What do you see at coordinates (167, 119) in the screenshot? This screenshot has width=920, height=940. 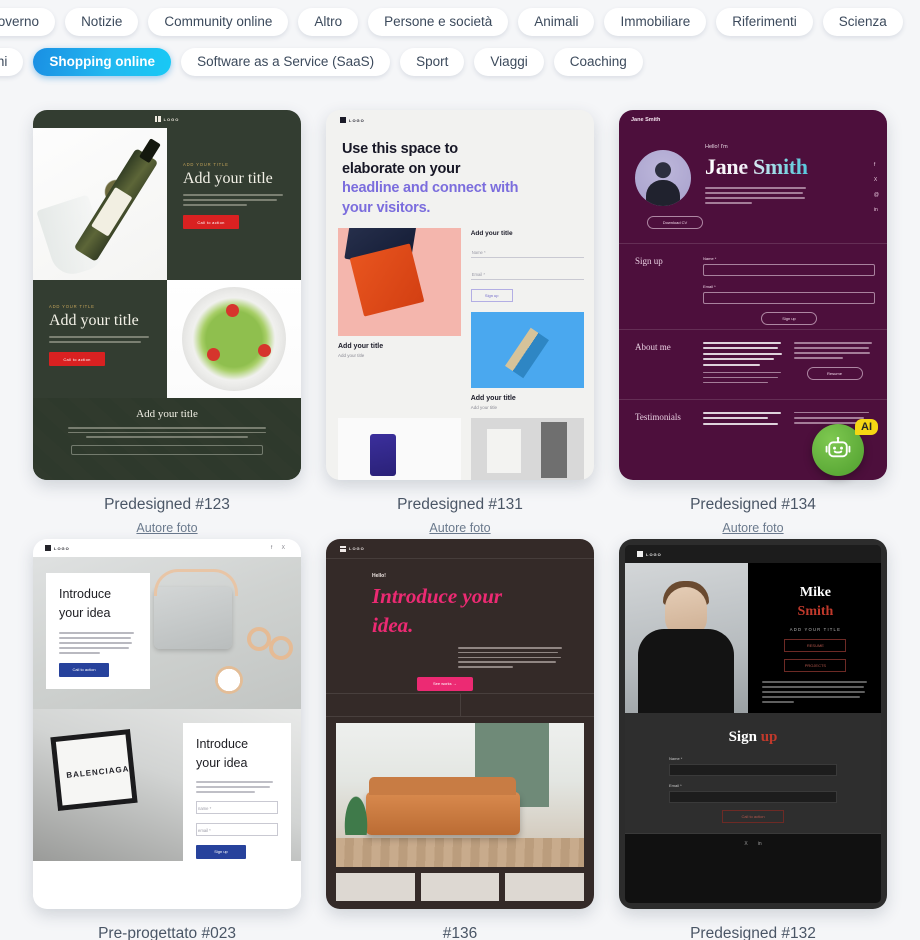 I see `logo-icon: LOGO` at bounding box center [167, 119].